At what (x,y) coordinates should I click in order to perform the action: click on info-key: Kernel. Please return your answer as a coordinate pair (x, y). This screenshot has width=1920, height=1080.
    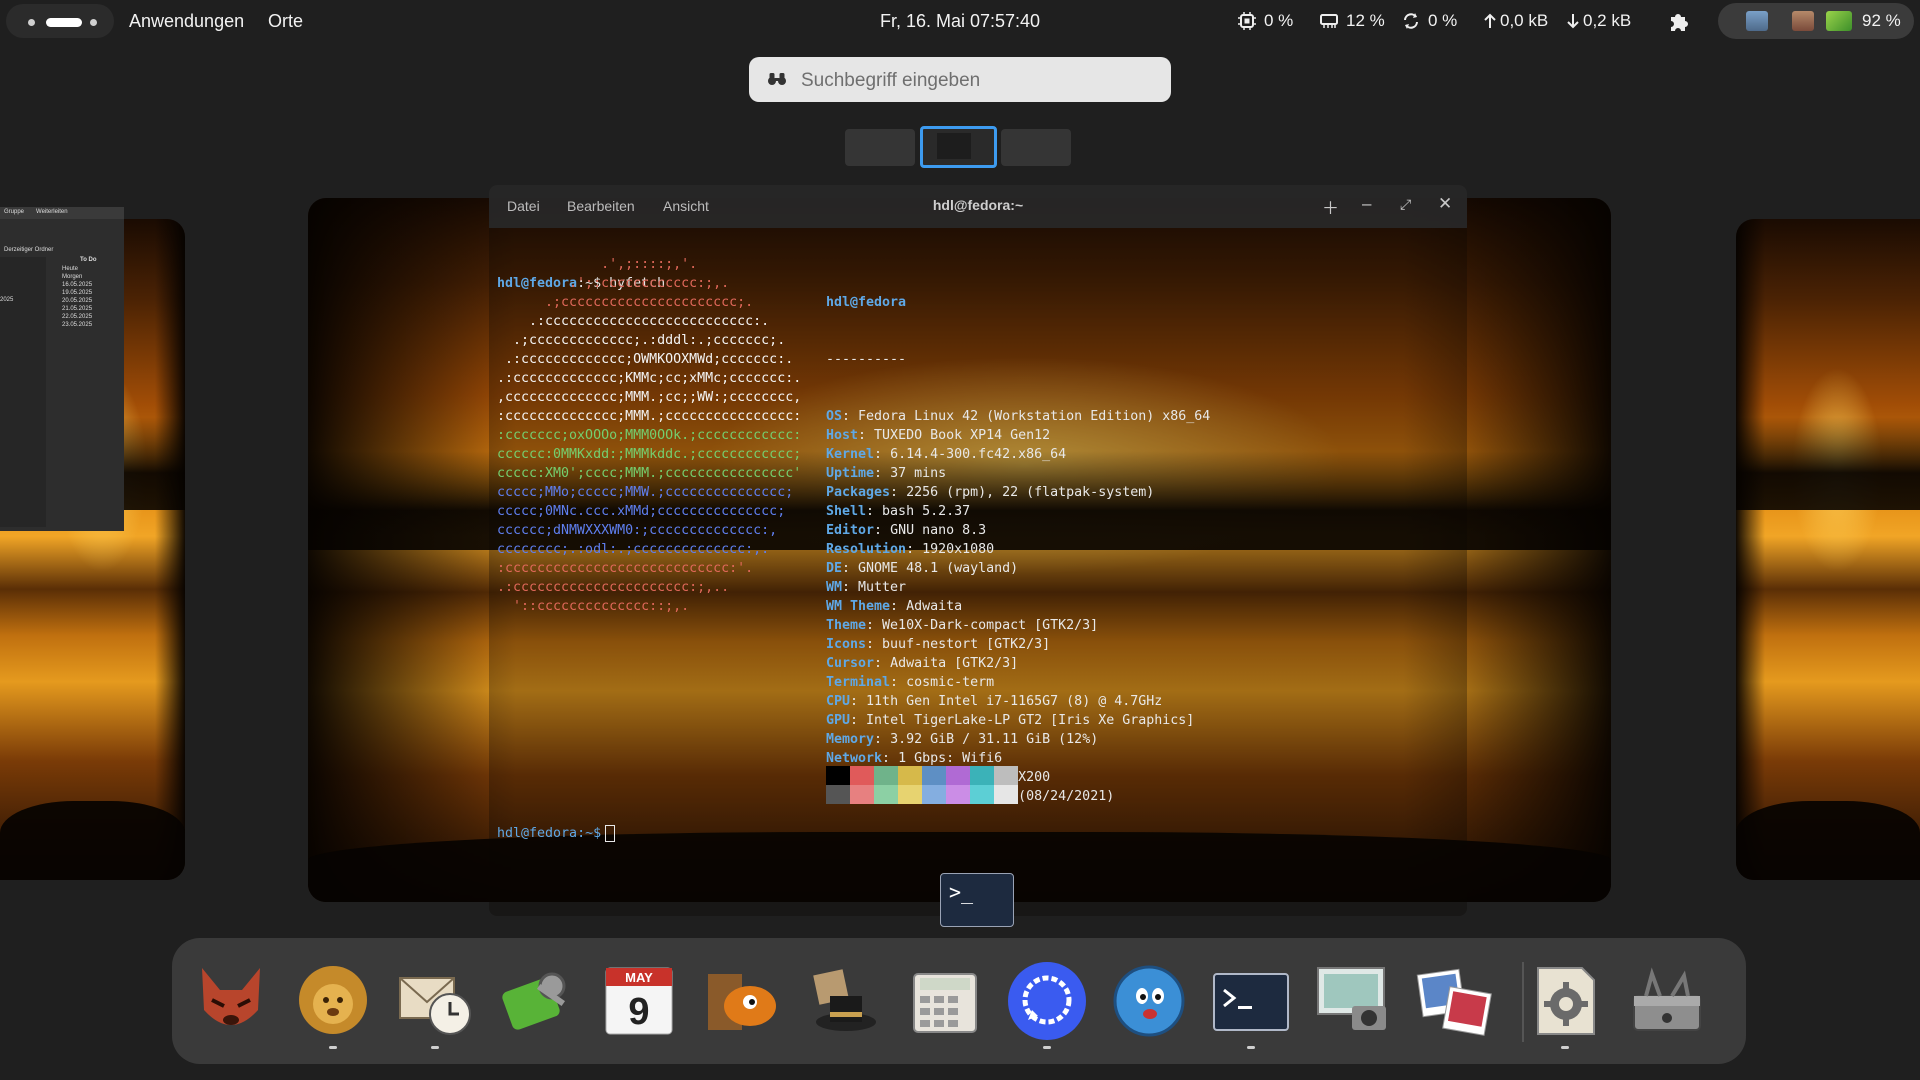
    Looking at the image, I should click on (850, 454).